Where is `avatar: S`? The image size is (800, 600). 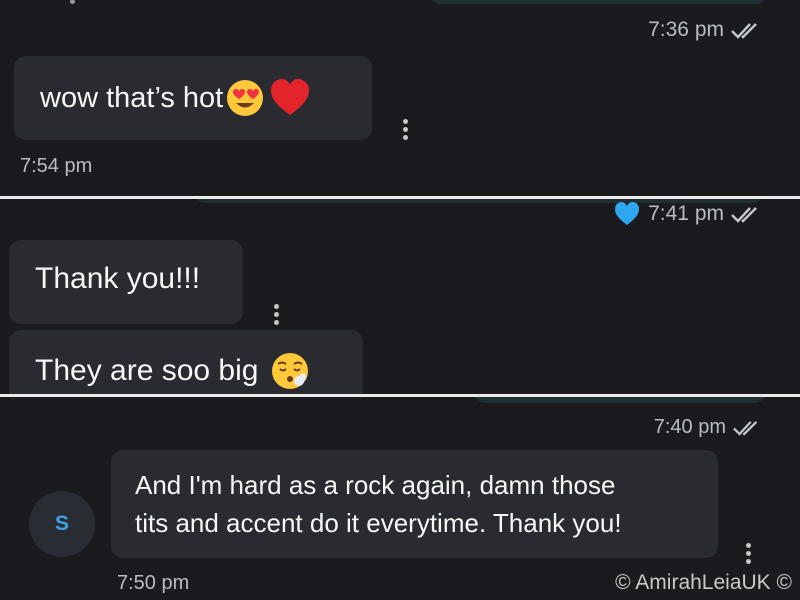 avatar: S is located at coordinates (62, 524).